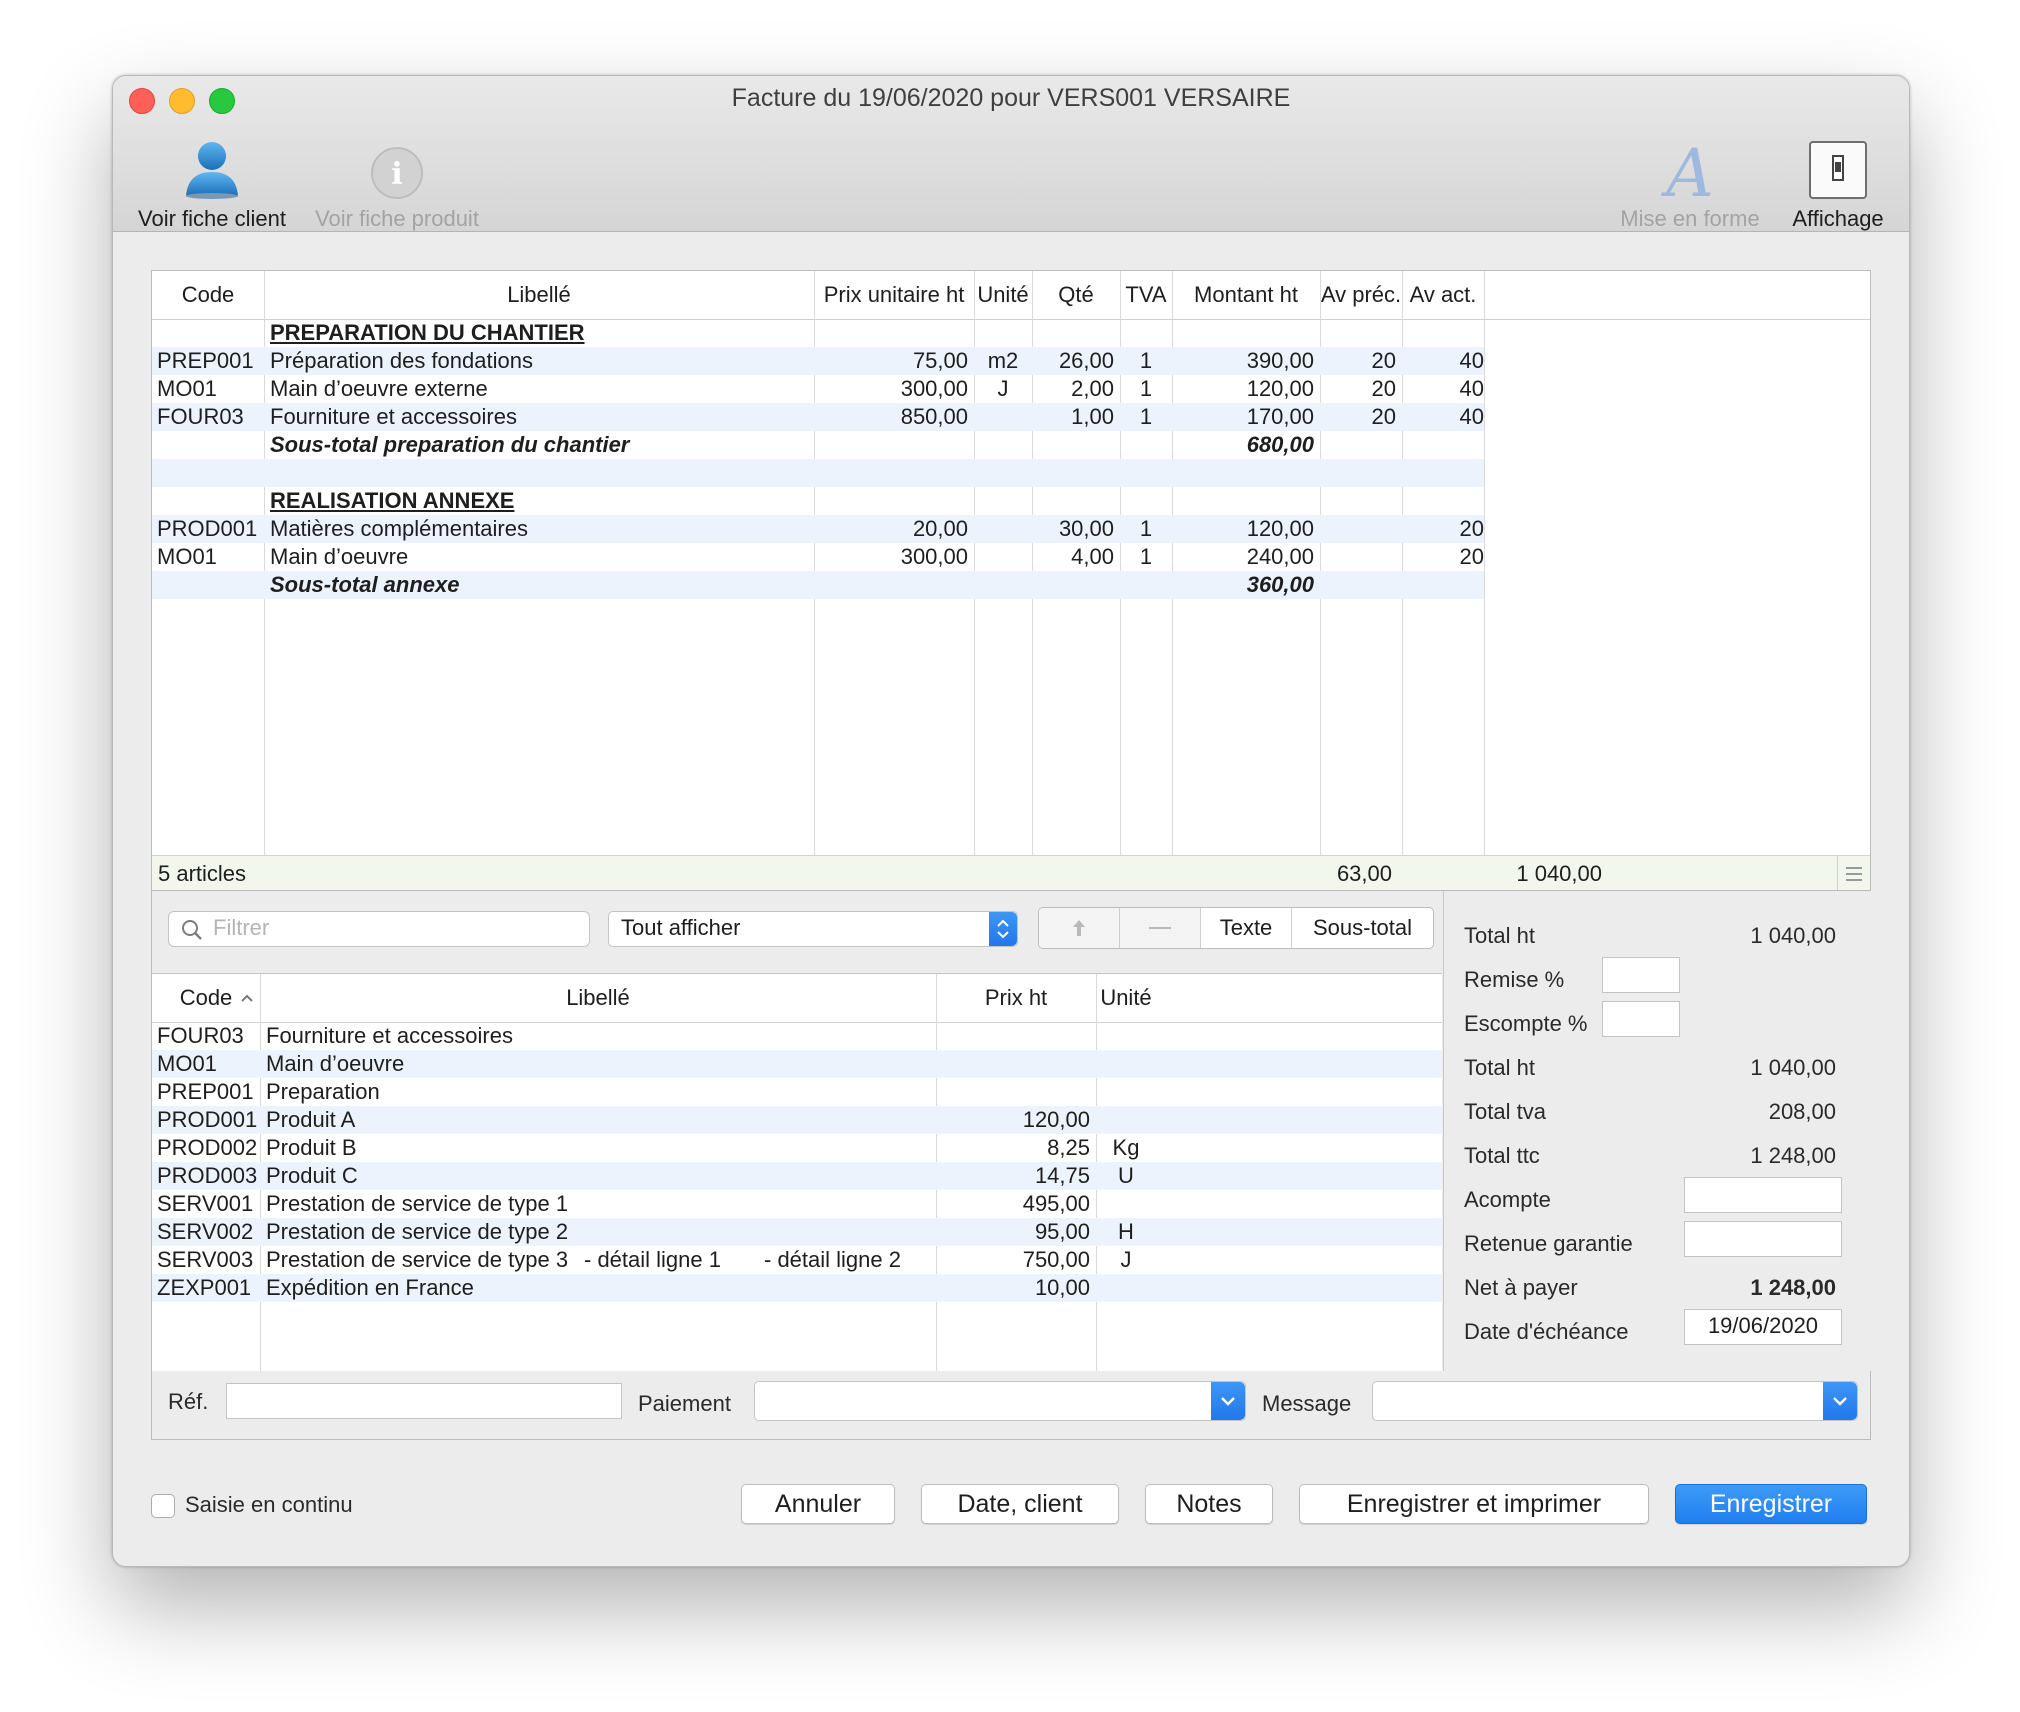 This screenshot has width=2020, height=1712. What do you see at coordinates (1771, 1504) in the screenshot?
I see `save-button: Enregistrer` at bounding box center [1771, 1504].